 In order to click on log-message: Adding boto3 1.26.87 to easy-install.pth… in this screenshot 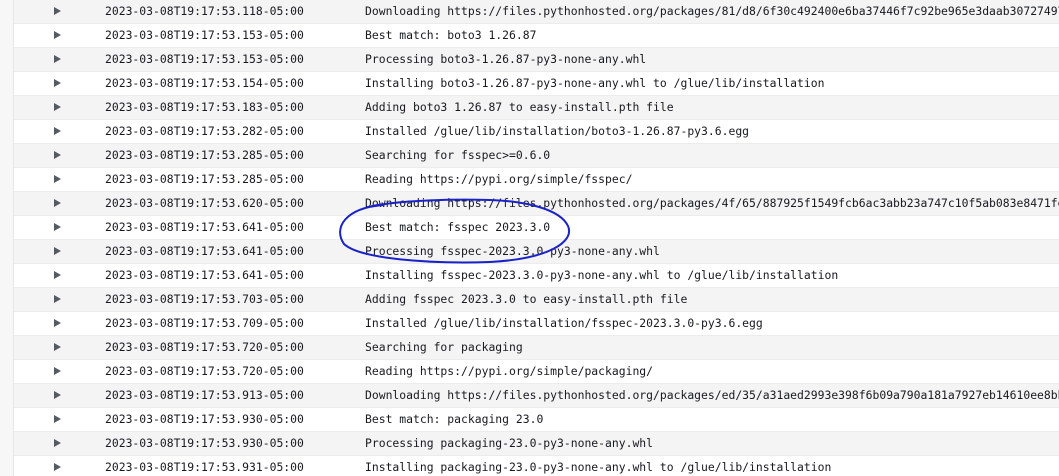, I will do `click(519, 107)`.